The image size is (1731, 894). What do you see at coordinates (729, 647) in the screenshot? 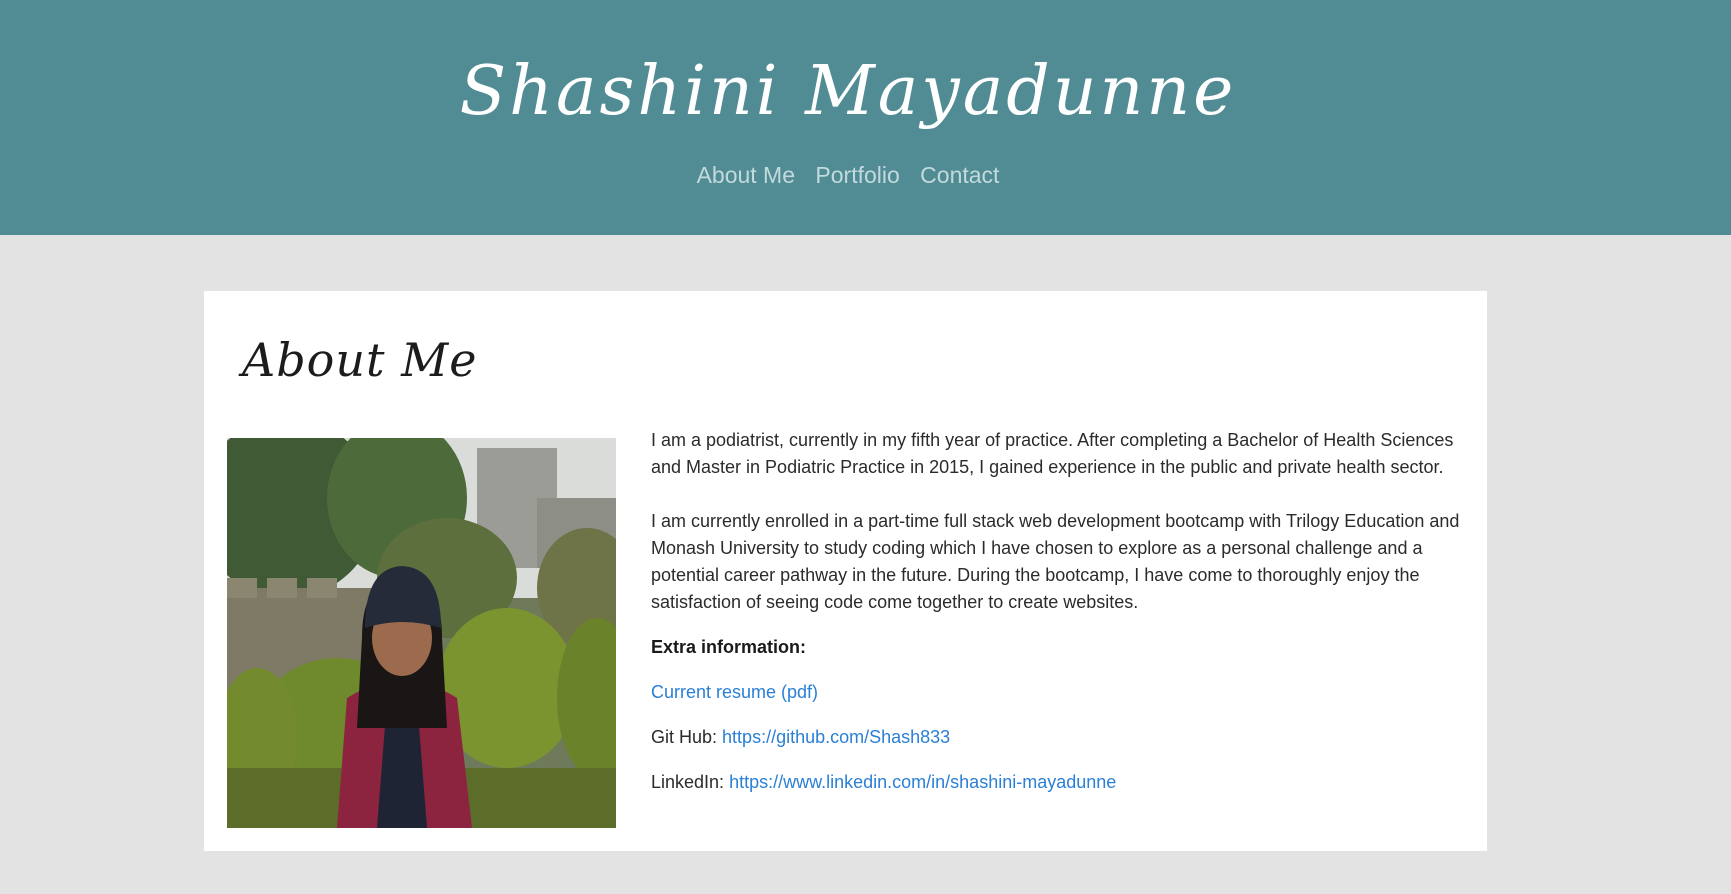
I see `extra-info-label: Extra information:` at bounding box center [729, 647].